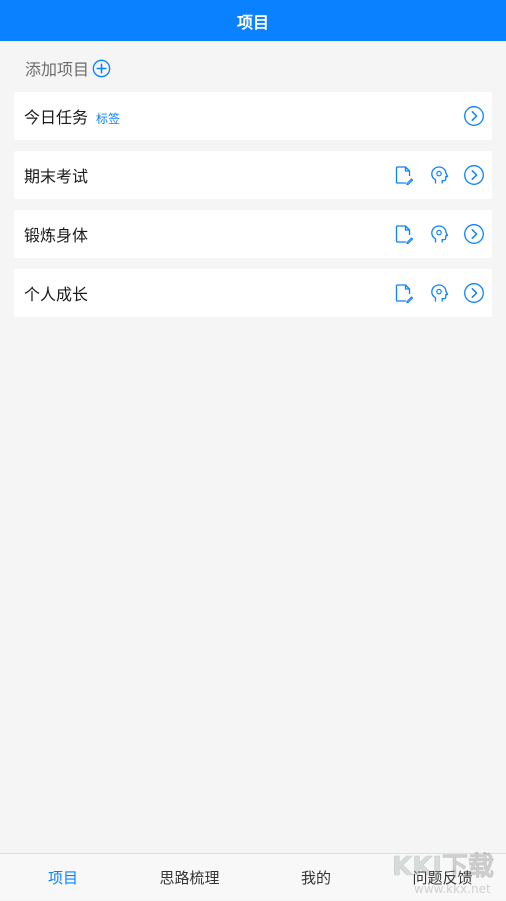 This screenshot has width=506, height=901. I want to click on project-card-exam: 期末考试, so click(253, 175).